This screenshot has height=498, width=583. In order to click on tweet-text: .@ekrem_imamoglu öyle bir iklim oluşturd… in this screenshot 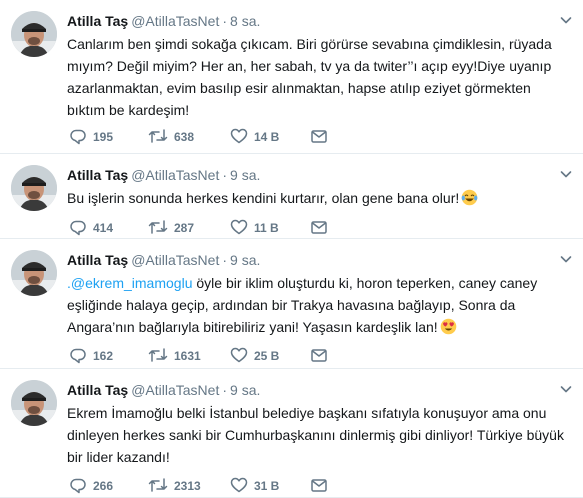, I will do `click(319, 305)`.